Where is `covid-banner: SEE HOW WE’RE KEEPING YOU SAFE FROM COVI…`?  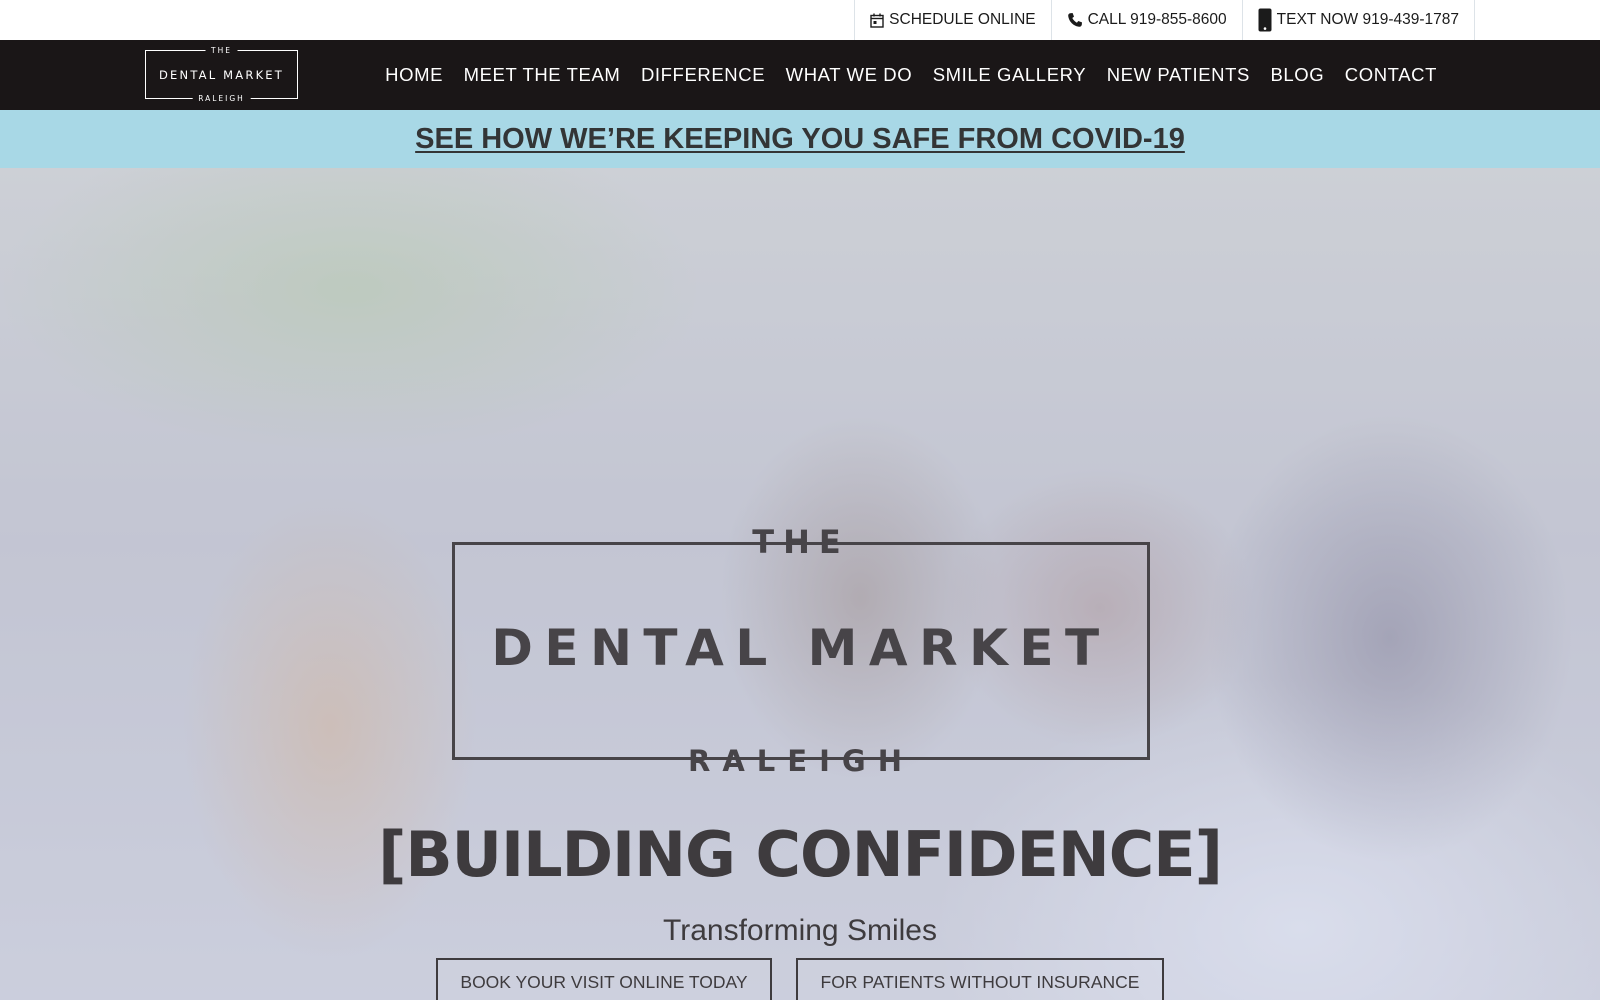 covid-banner: SEE HOW WE’RE KEEPING YOU SAFE FROM COVI… is located at coordinates (800, 139).